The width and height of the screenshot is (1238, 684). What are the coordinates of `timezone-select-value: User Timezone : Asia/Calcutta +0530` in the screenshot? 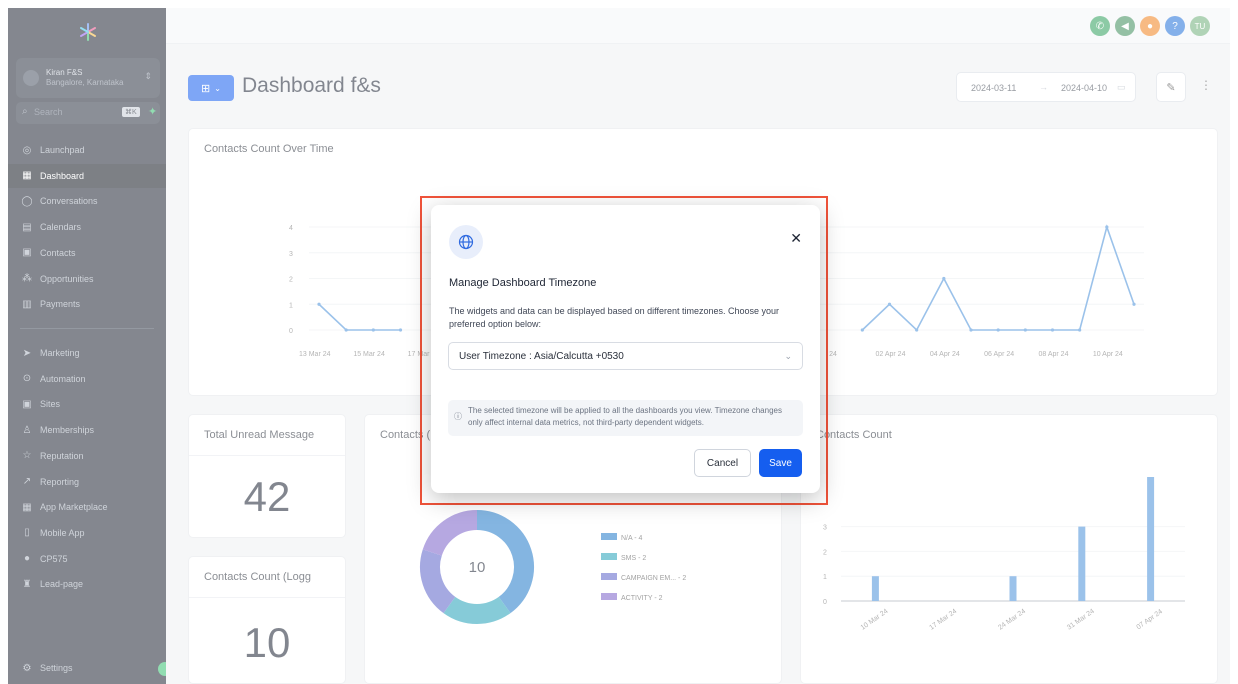 It's located at (541, 356).